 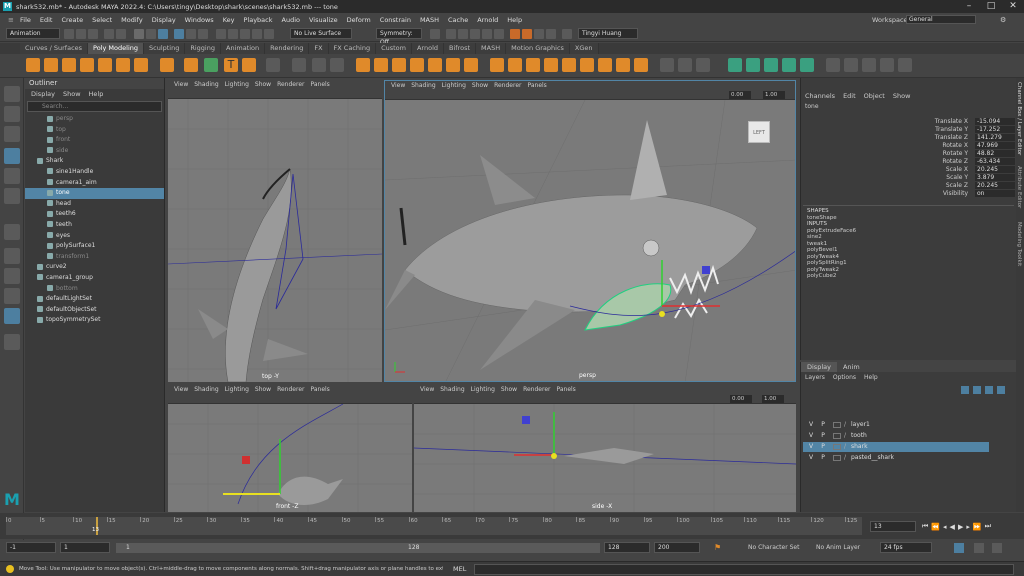 What do you see at coordinates (554, 456) in the screenshot?
I see `side-manip-center` at bounding box center [554, 456].